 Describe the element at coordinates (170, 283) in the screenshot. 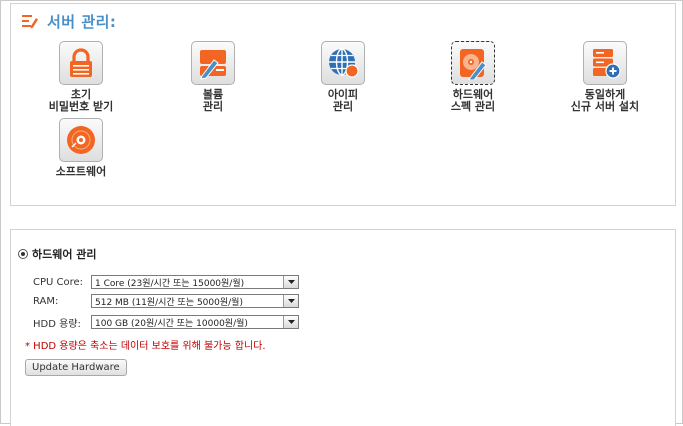

I see `cpu-select-value: 1 Core (23원/시간 또는 15000원/월)` at that location.